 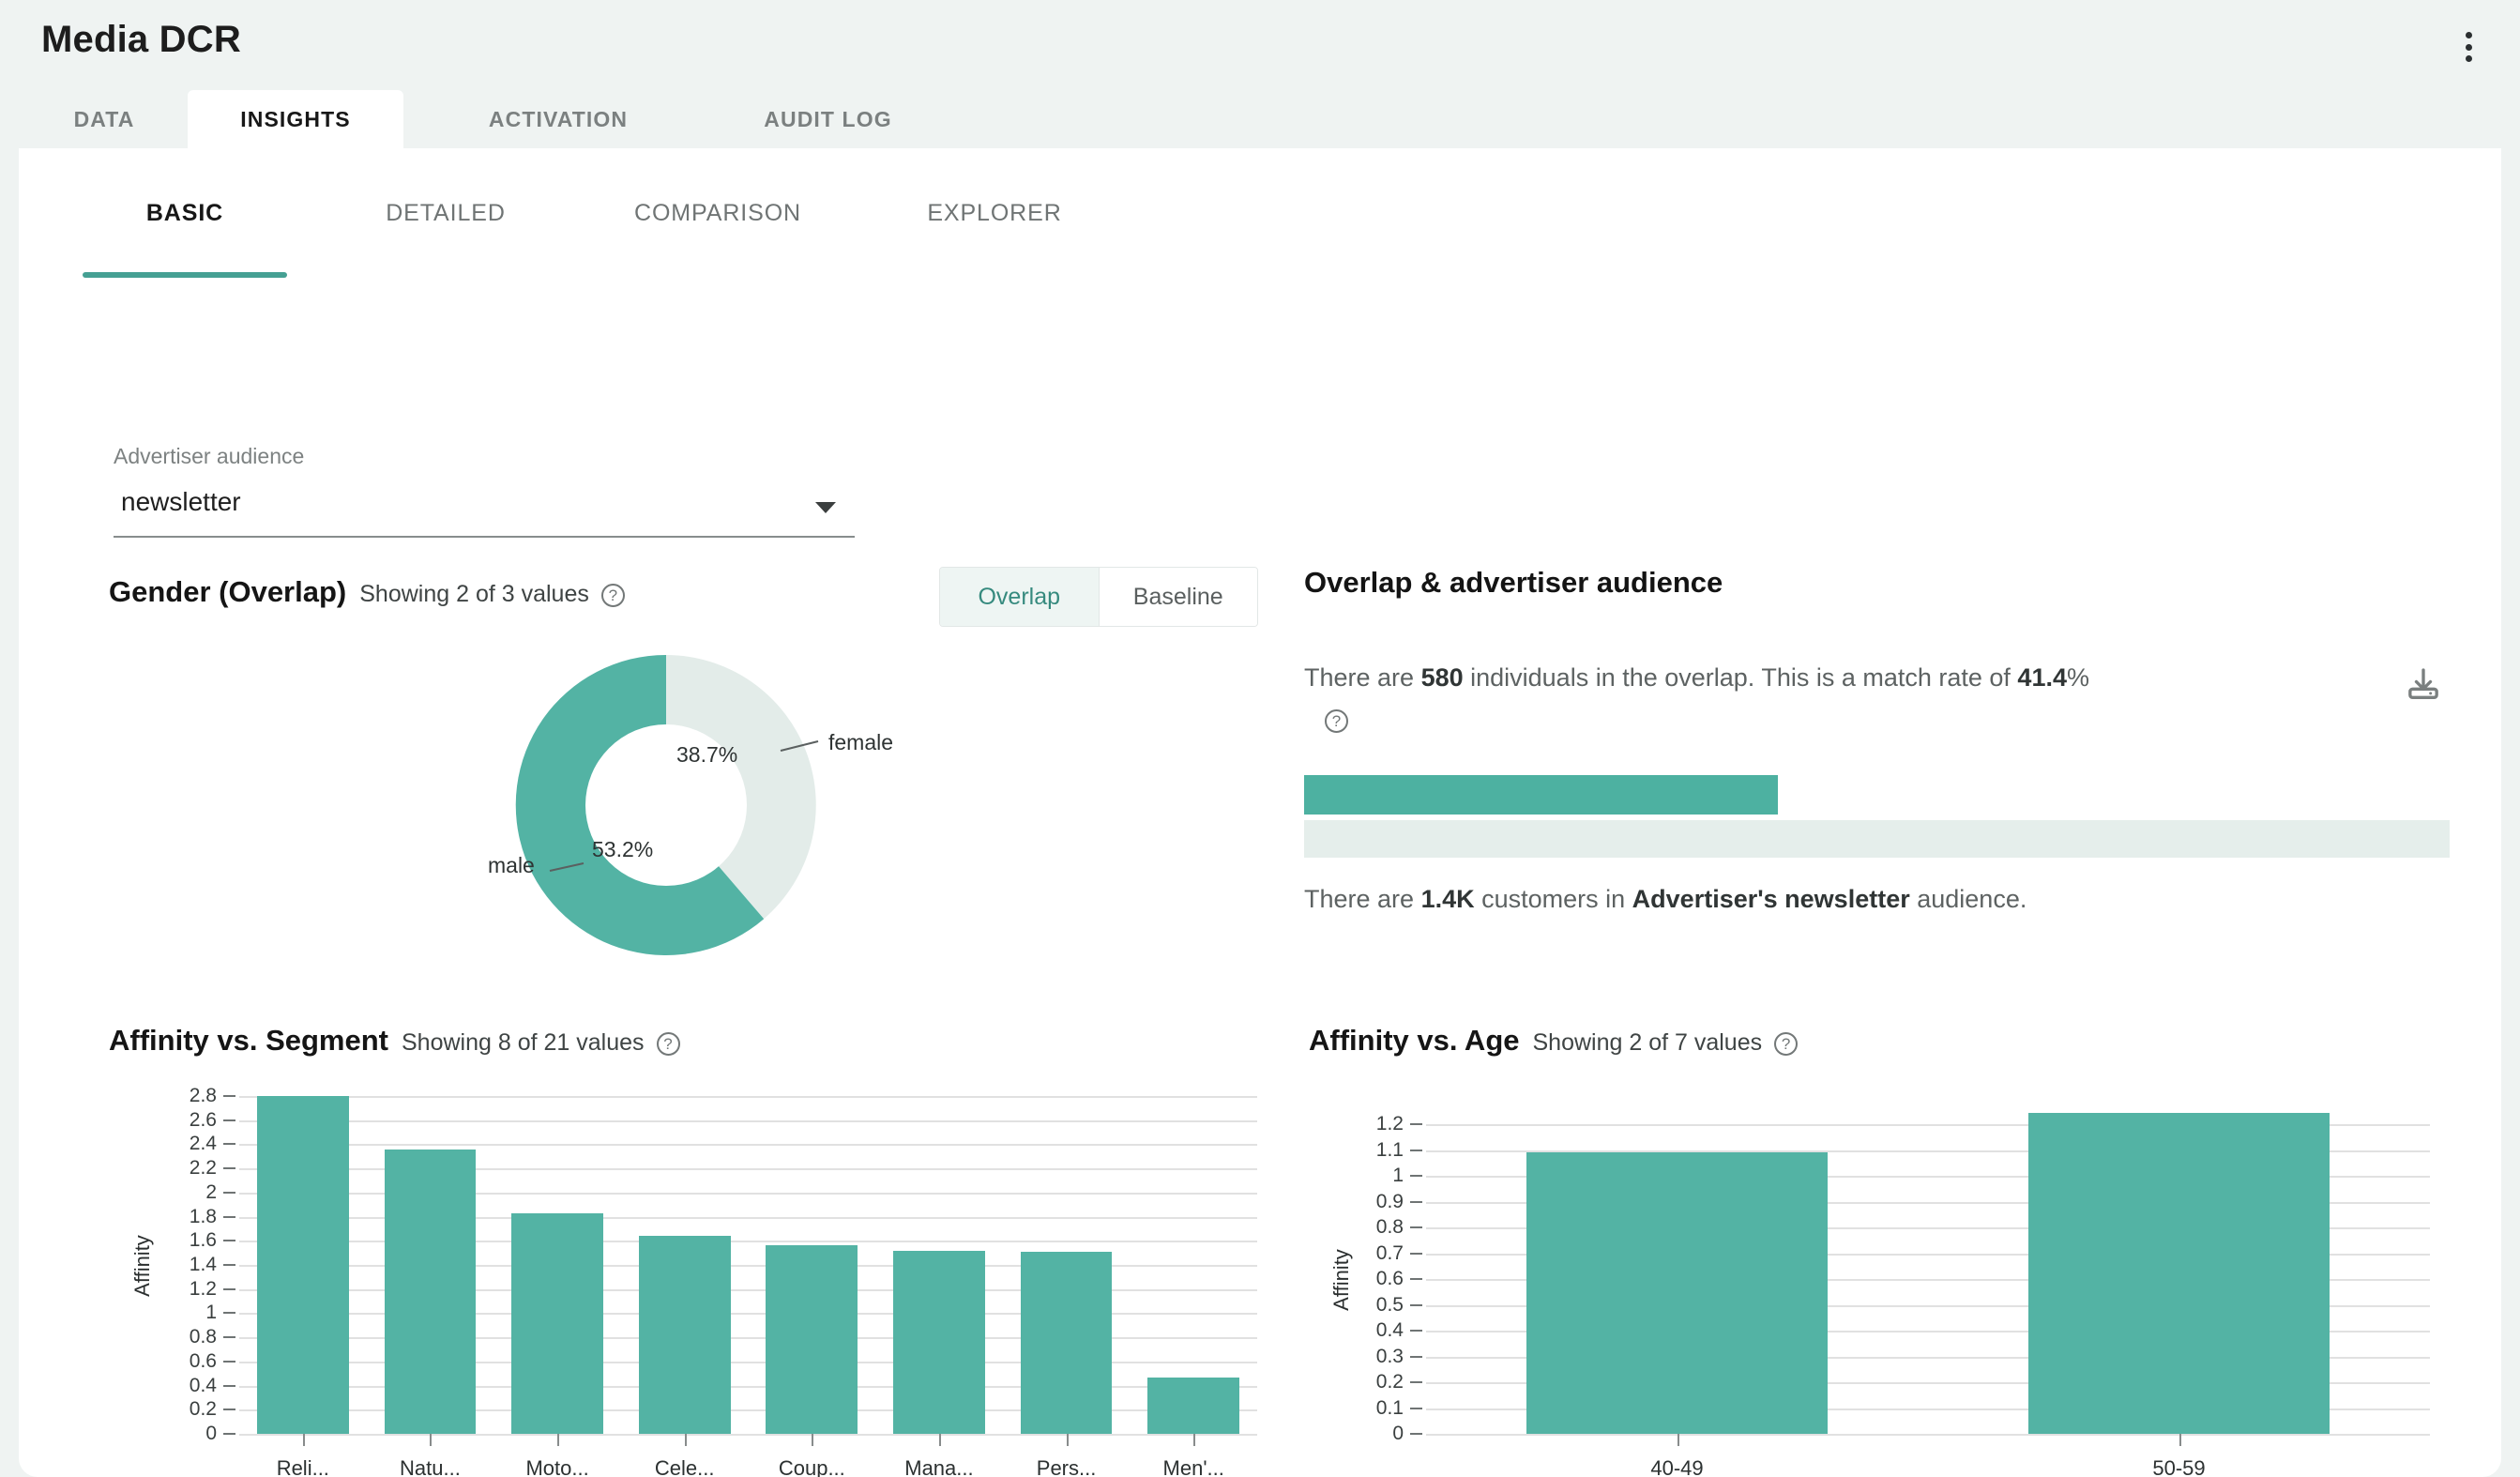 I want to click on overlap-line2-suffix: audience., so click(x=1968, y=899).